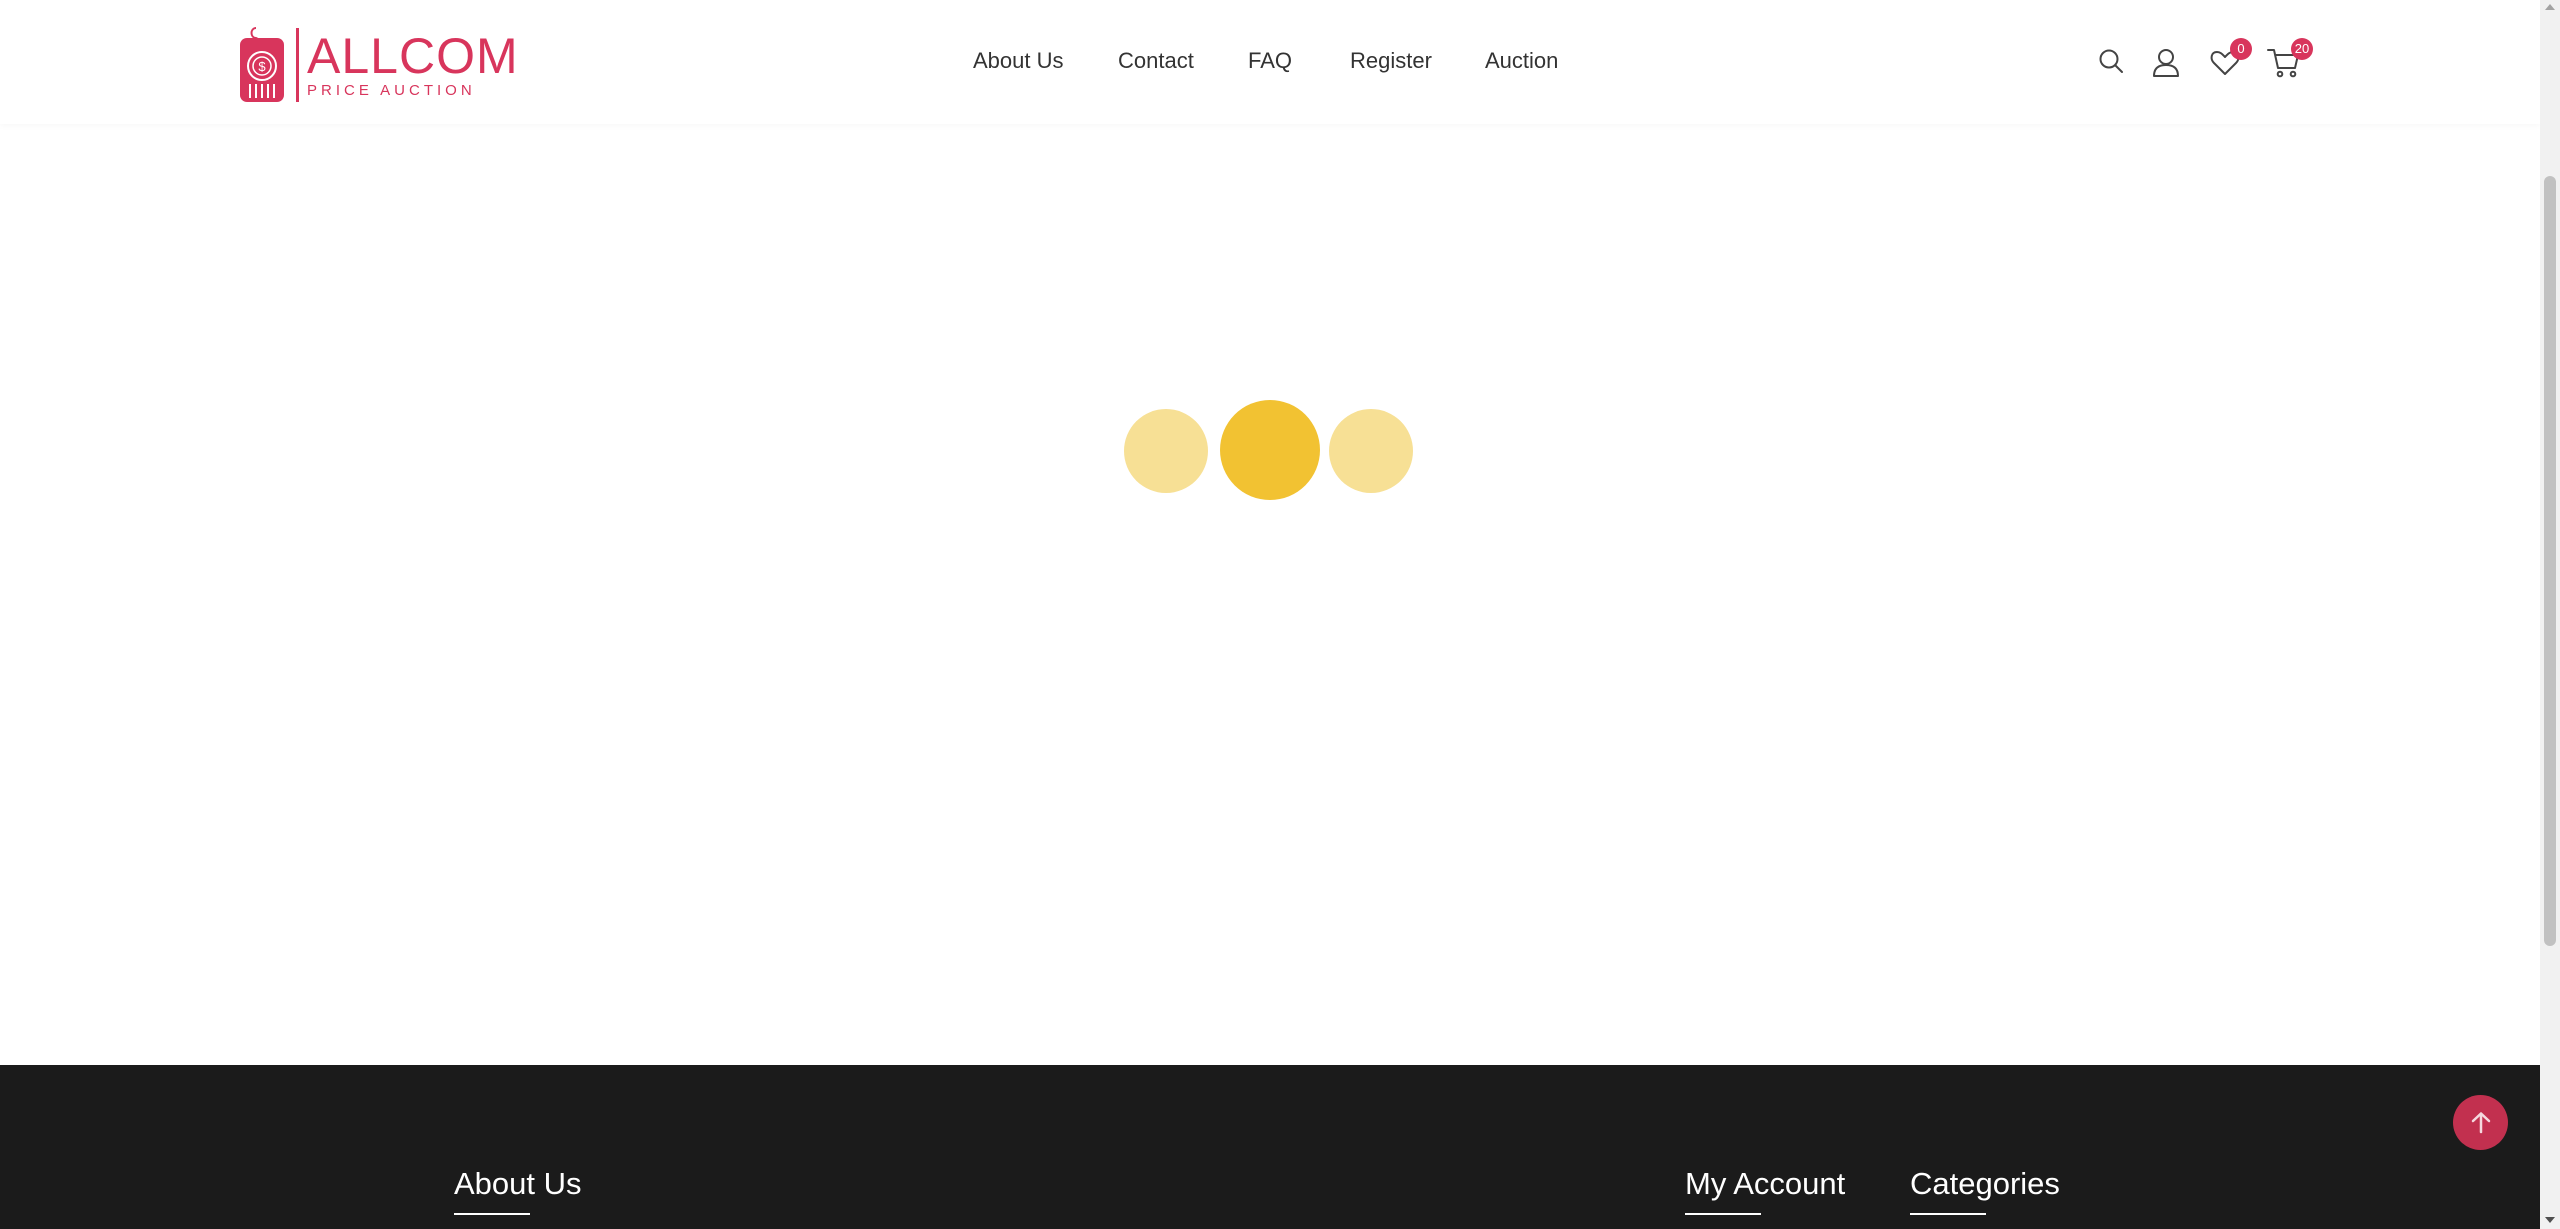 Image resolution: width=2560 pixels, height=1229 pixels. What do you see at coordinates (2302, 49) in the screenshot?
I see `cart-count-badge: 20` at bounding box center [2302, 49].